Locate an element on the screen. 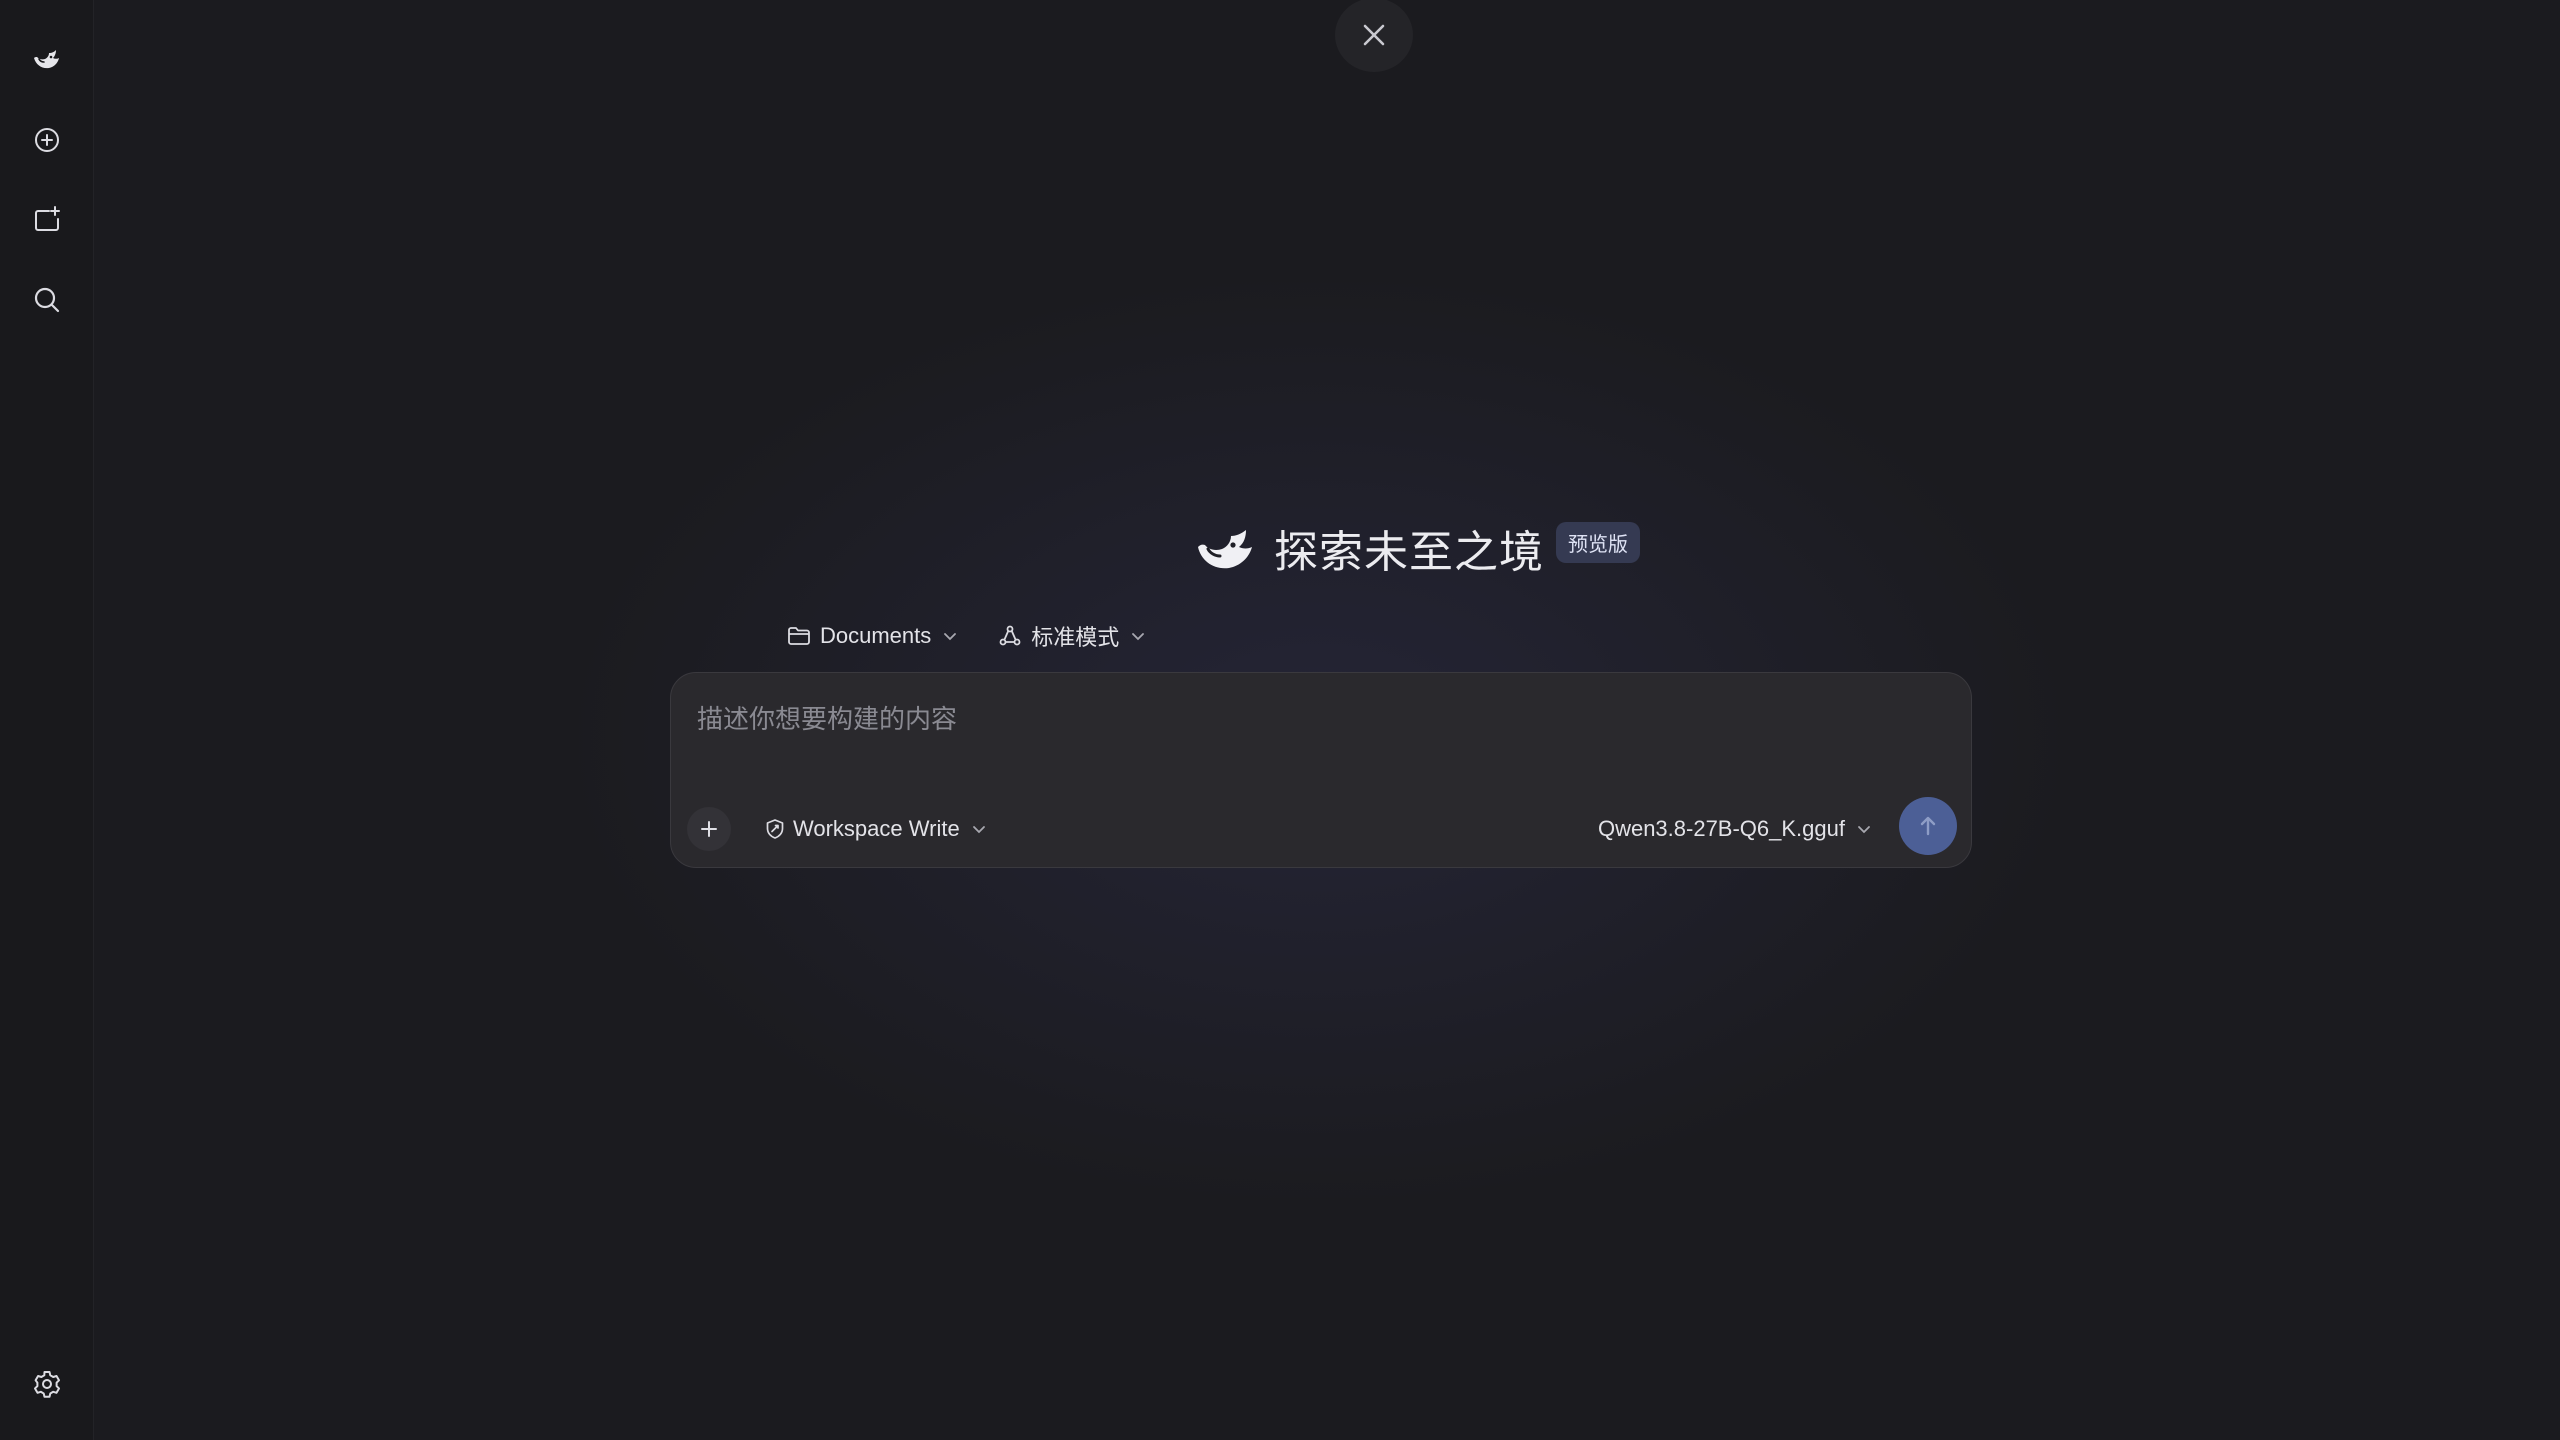 This screenshot has height=1440, width=2560. settings-icon is located at coordinates (47, 1384).